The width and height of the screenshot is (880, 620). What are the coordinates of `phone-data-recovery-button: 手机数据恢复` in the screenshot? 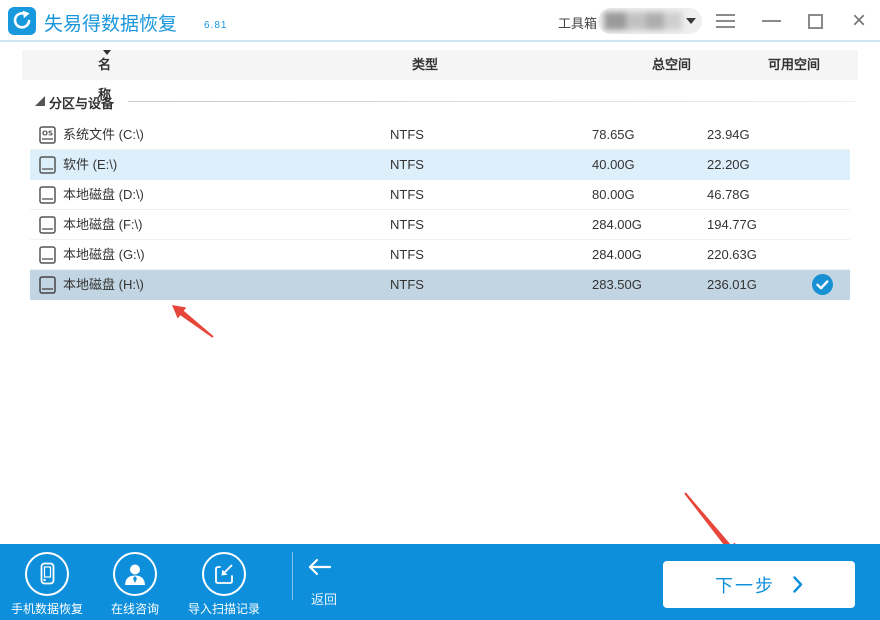 It's located at (47, 584).